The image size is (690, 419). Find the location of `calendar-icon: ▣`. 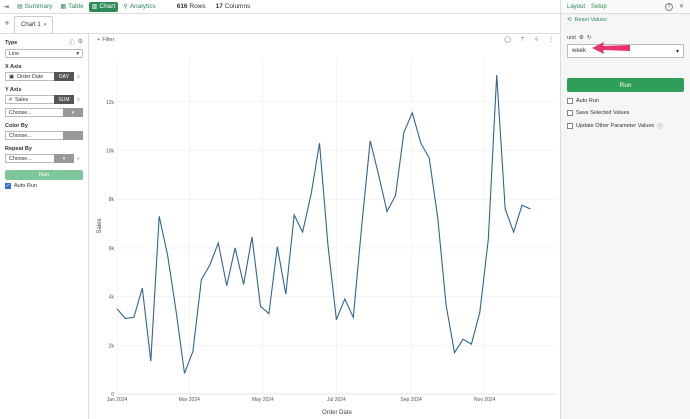

calendar-icon: ▣ is located at coordinates (12, 76).